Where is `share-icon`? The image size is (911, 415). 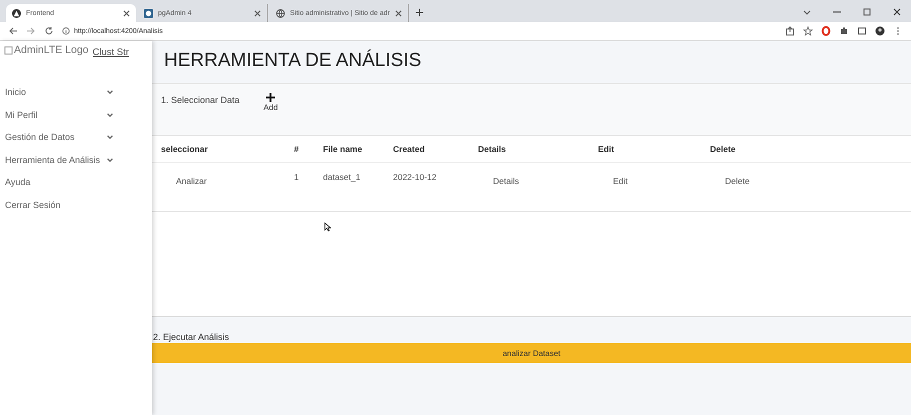 share-icon is located at coordinates (790, 31).